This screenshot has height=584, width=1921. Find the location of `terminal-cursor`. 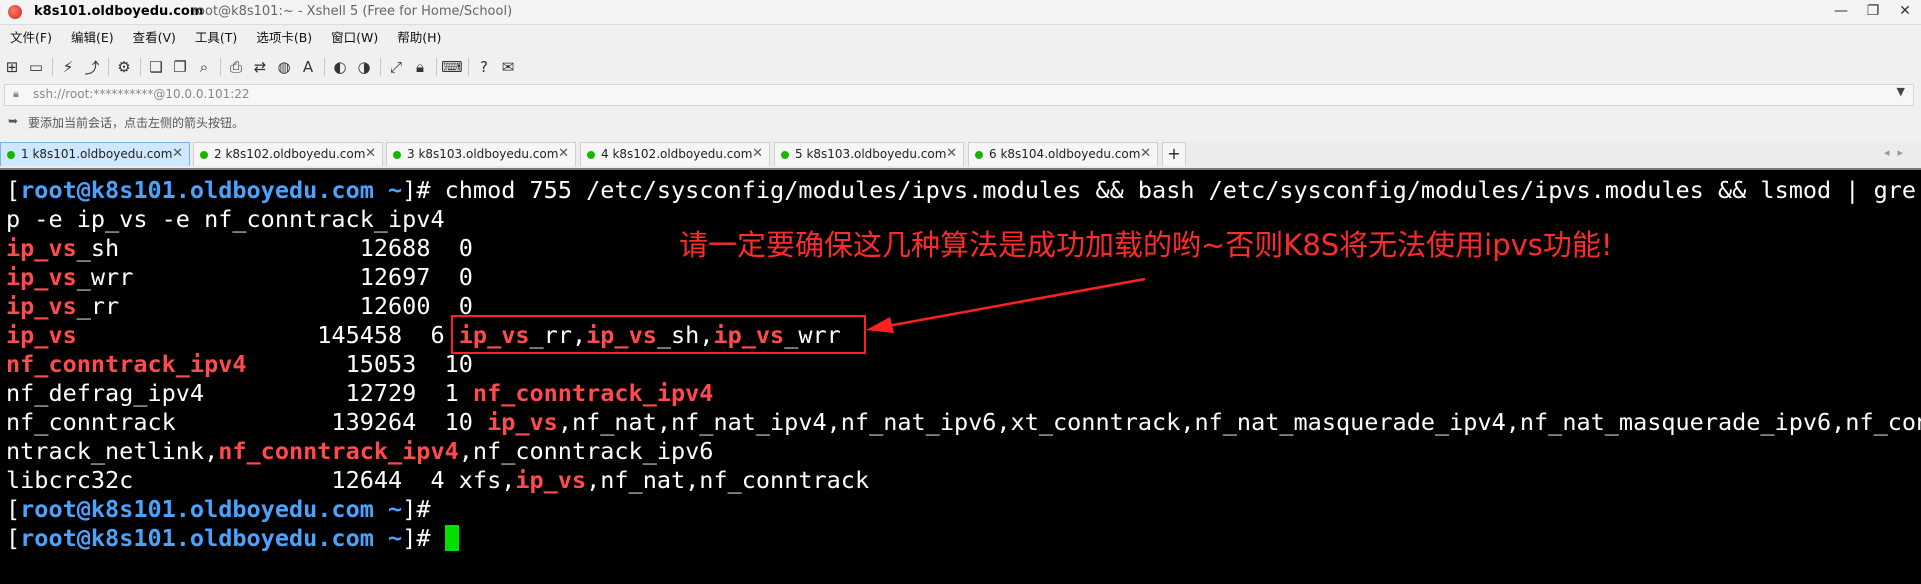

terminal-cursor is located at coordinates (451, 538).